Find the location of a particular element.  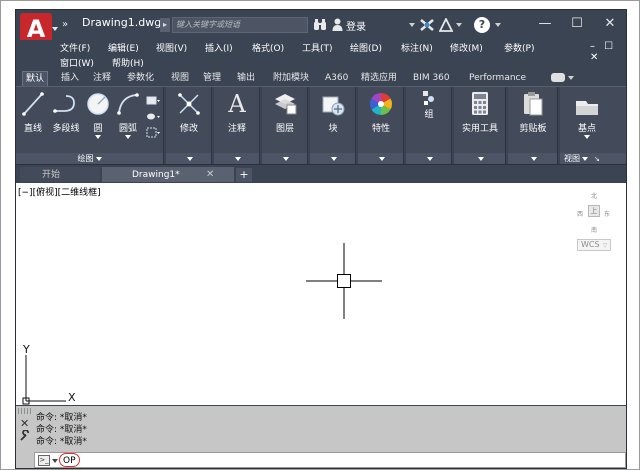

menu-edit: 编辑(E) is located at coordinates (123, 47).